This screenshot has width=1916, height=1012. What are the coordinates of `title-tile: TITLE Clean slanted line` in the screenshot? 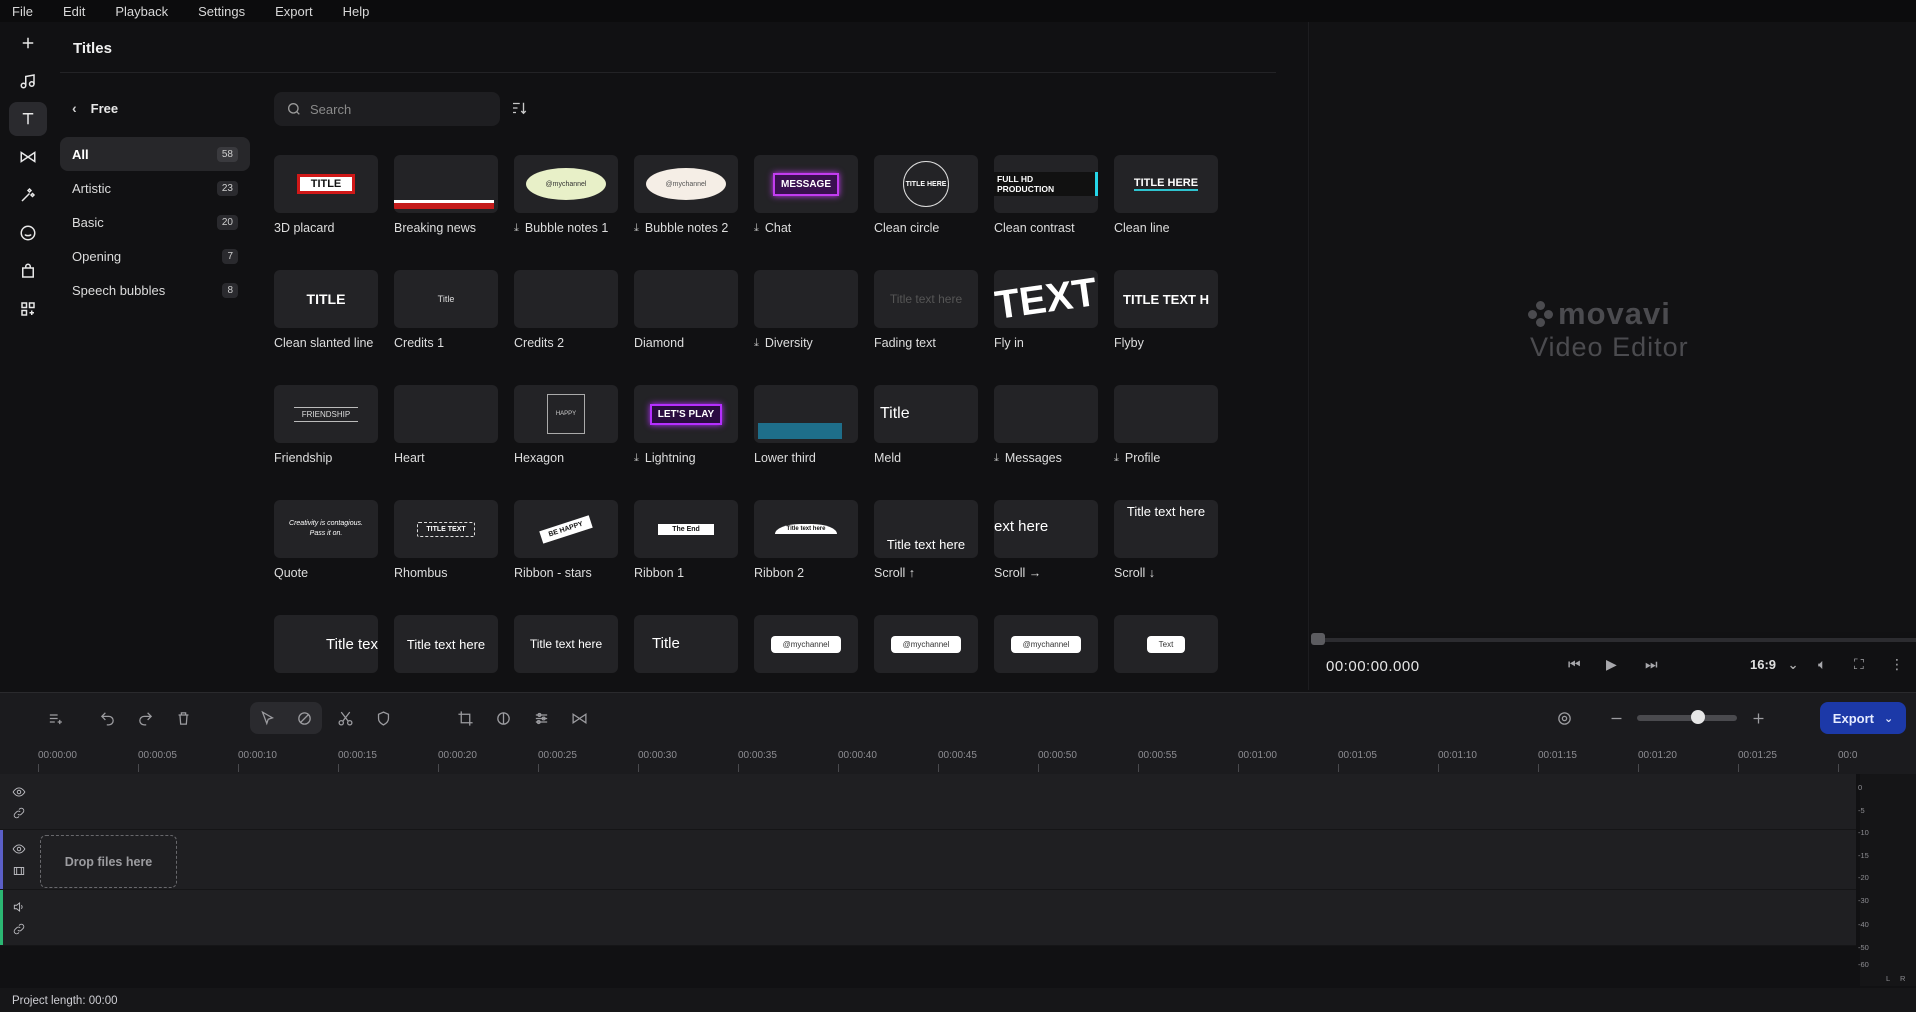 It's located at (326, 310).